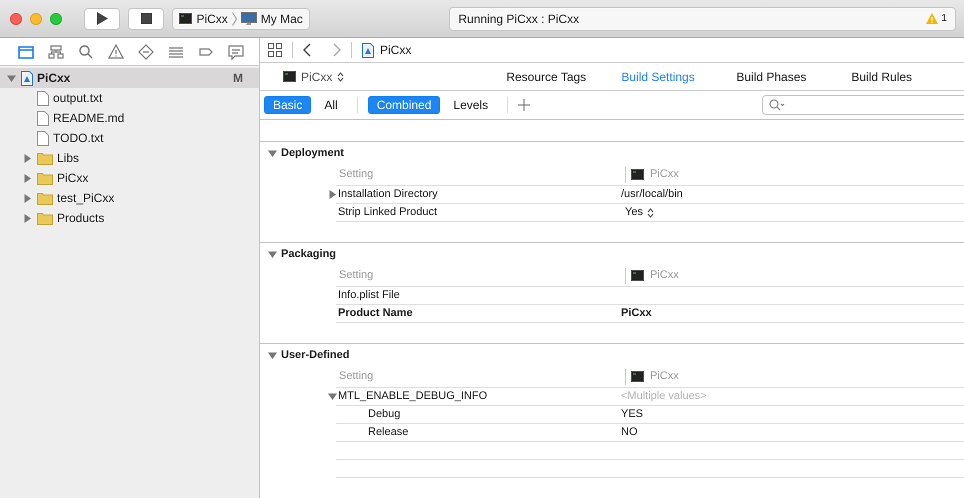 The height and width of the screenshot is (498, 964). What do you see at coordinates (56, 18) in the screenshot?
I see `zoom-button` at bounding box center [56, 18].